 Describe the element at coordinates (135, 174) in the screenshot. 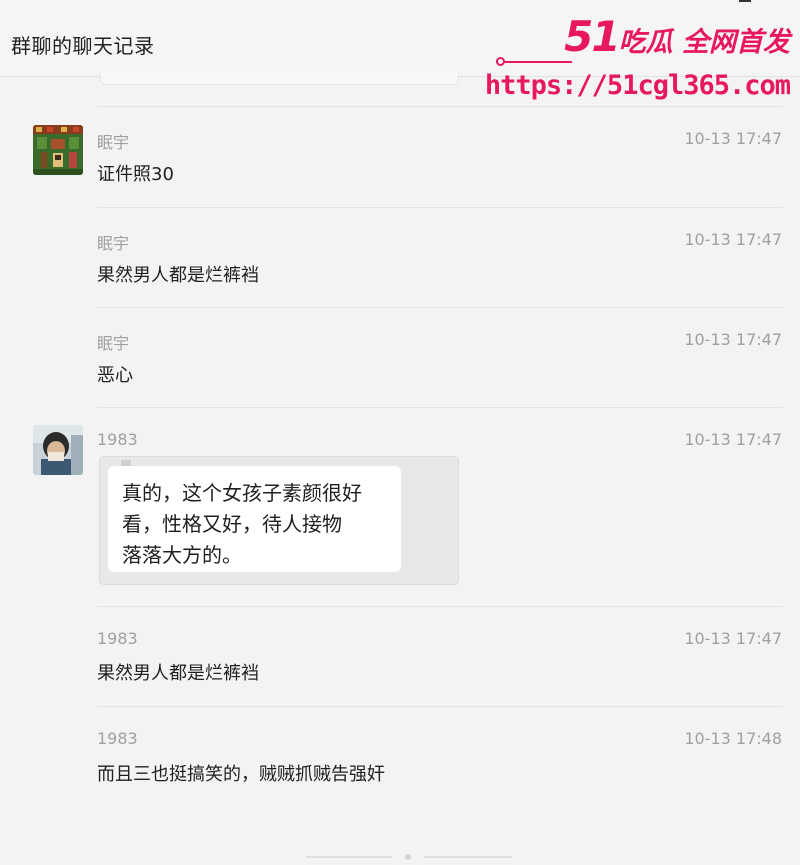

I see `message-text: 证件照30` at that location.